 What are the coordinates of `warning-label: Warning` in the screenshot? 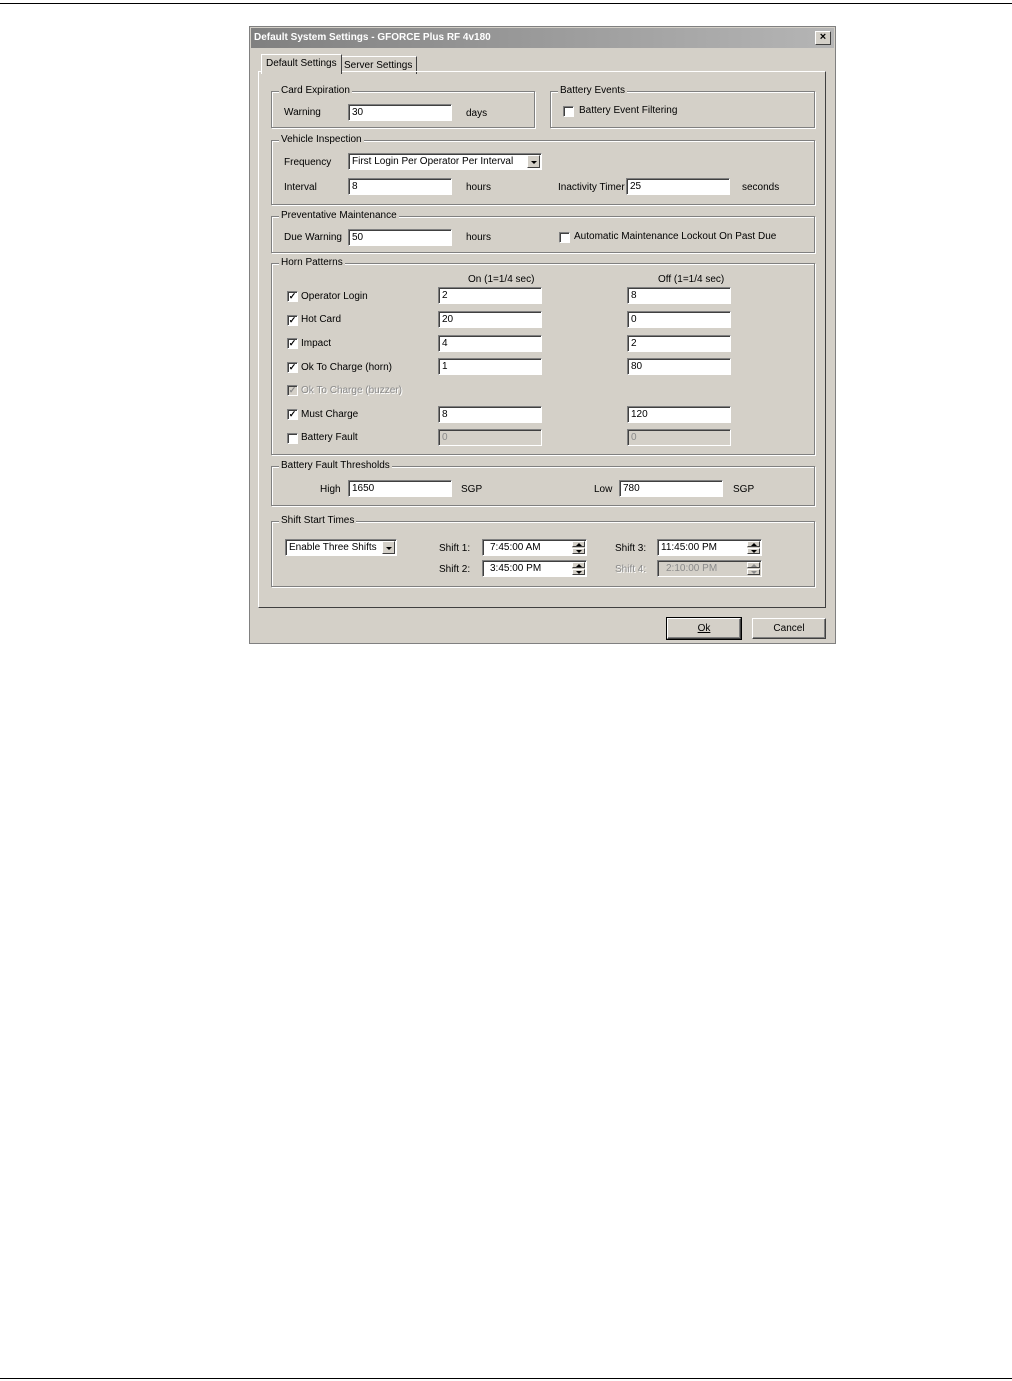 It's located at (302, 112).